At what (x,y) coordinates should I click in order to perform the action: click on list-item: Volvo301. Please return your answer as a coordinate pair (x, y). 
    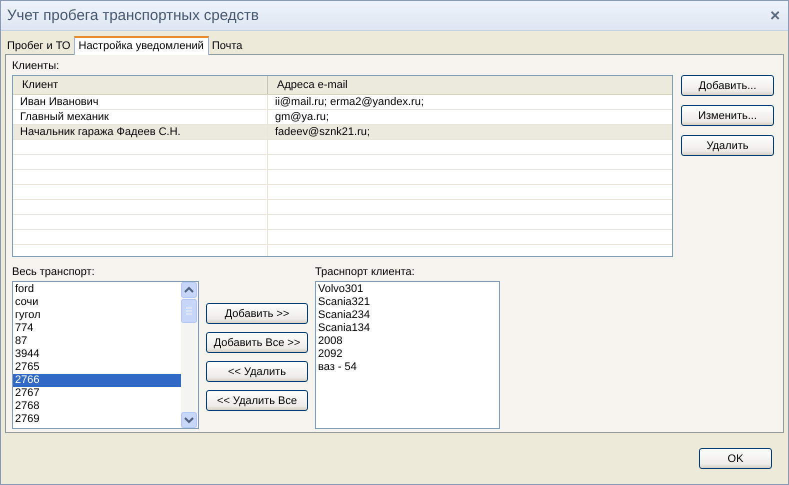
    Looking at the image, I should click on (407, 289).